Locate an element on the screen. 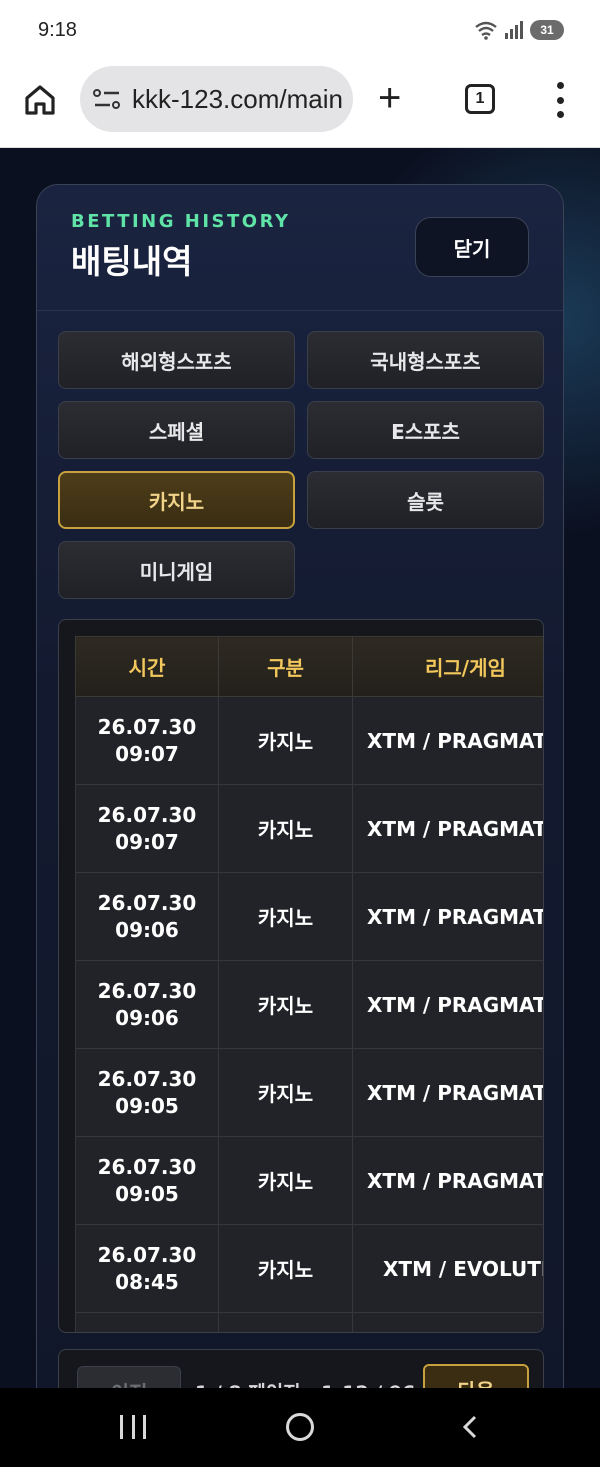 The width and height of the screenshot is (600, 1467). table-row: 26.07.3008:45 카지노 XTM / EVOLUTION is located at coordinates (309, 1268).